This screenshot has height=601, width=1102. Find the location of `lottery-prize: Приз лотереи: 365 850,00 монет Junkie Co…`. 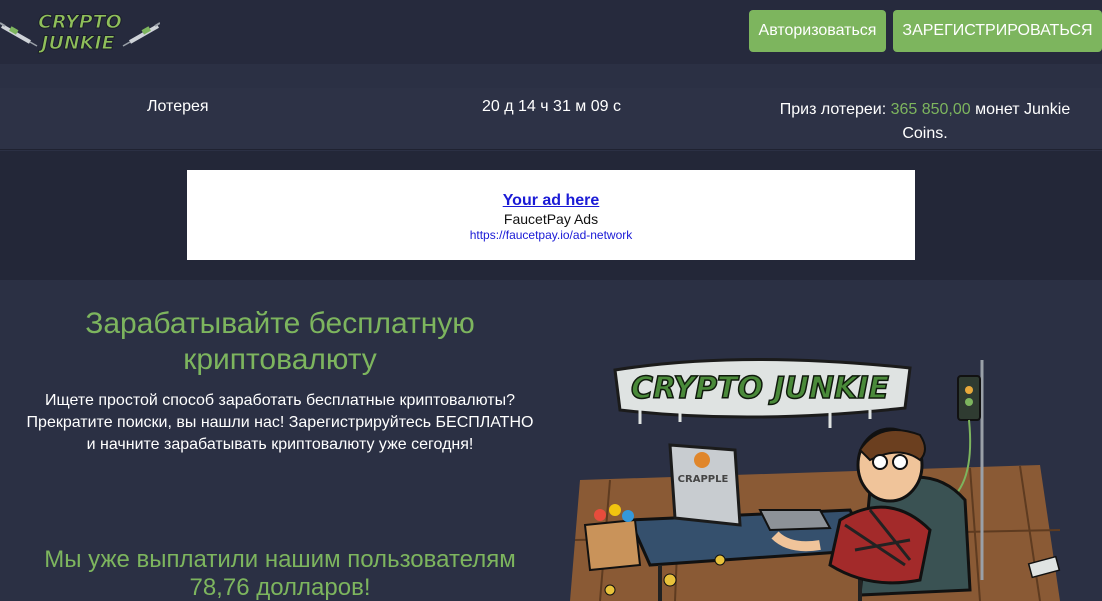

lottery-prize: Приз лотереи: 365 850,00 монет Junkie Co… is located at coordinates (925, 122).